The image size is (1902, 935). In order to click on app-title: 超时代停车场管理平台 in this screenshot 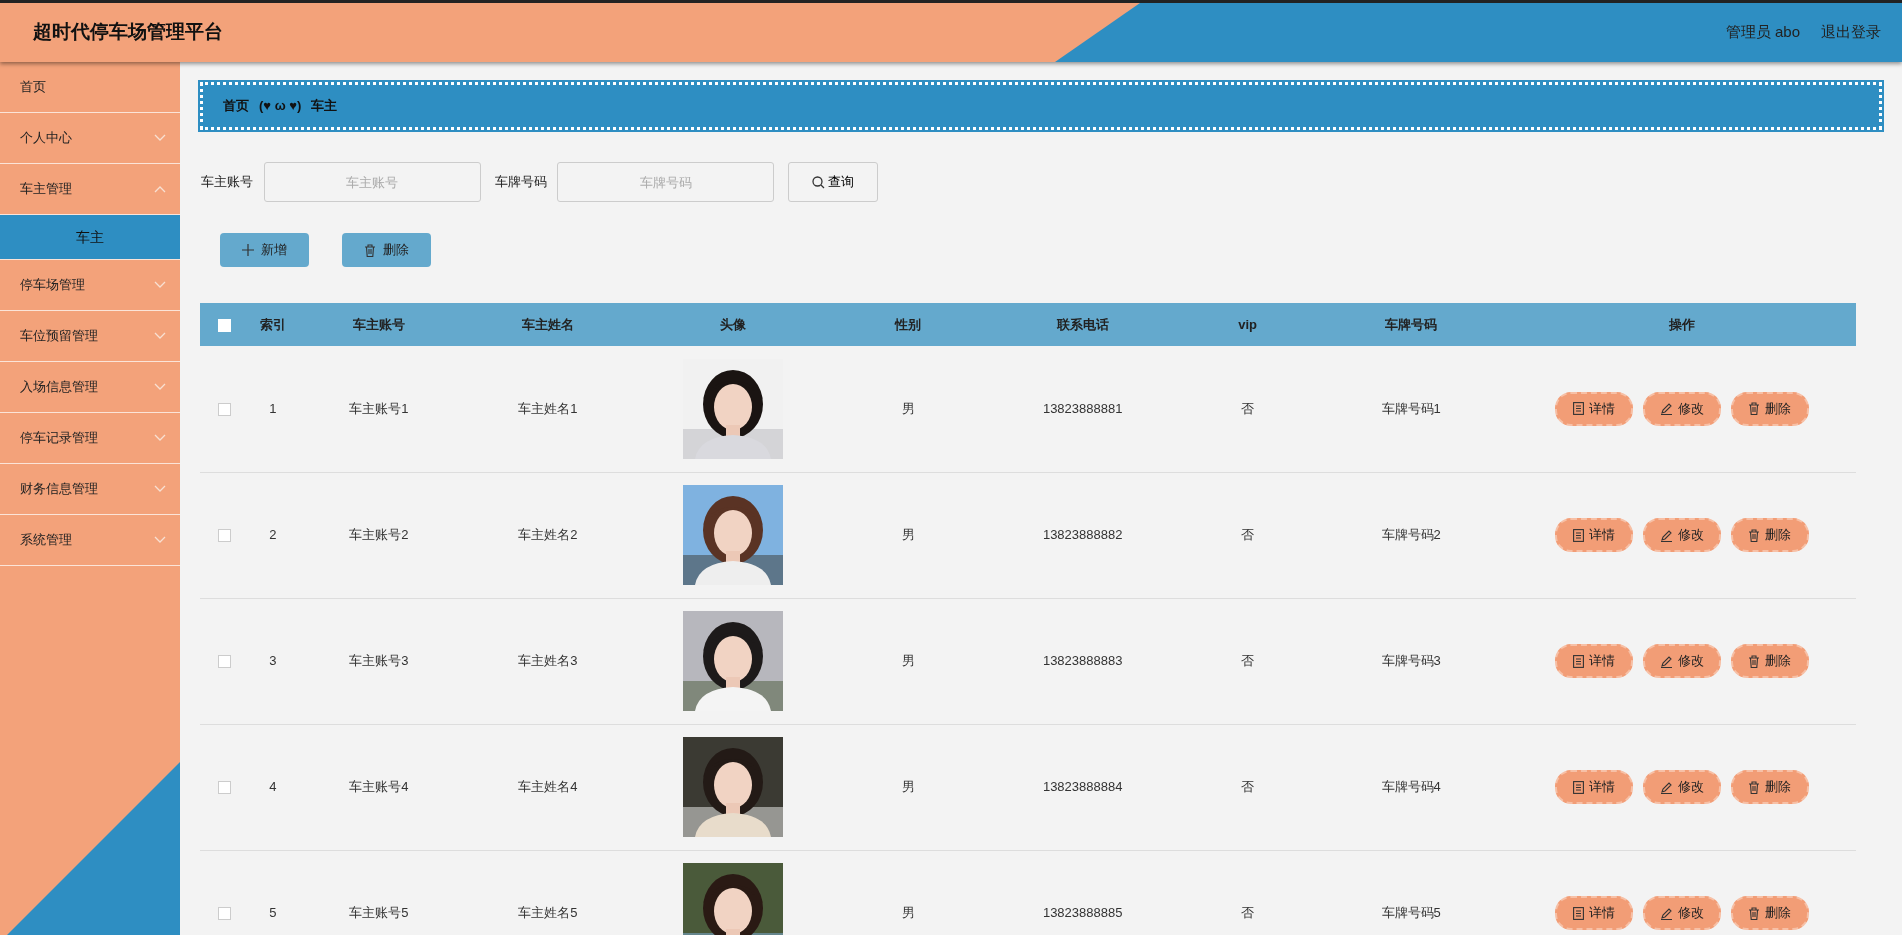, I will do `click(128, 32)`.